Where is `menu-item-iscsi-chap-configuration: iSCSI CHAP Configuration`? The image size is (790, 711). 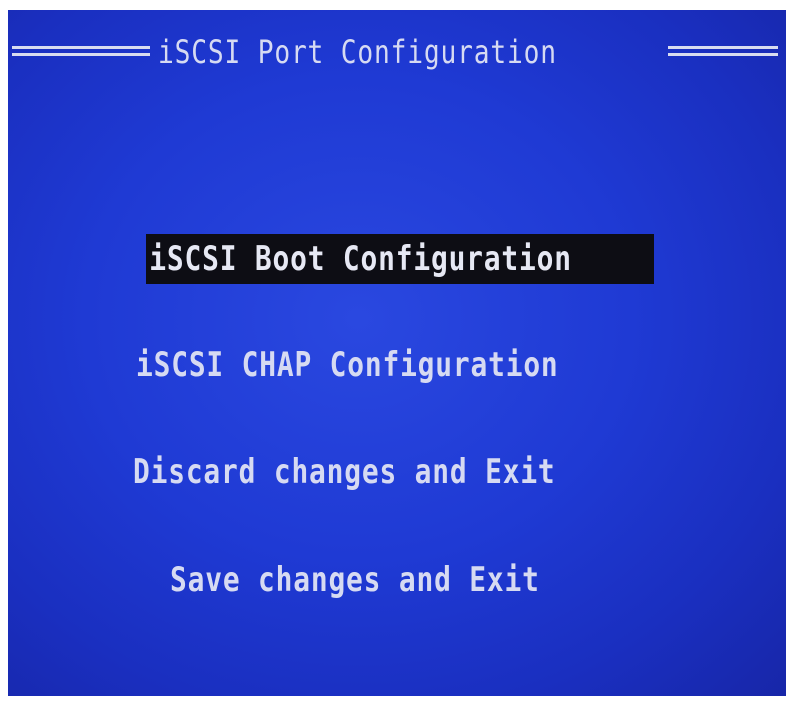 menu-item-iscsi-chap-configuration: iSCSI CHAP Configuration is located at coordinates (396, 365).